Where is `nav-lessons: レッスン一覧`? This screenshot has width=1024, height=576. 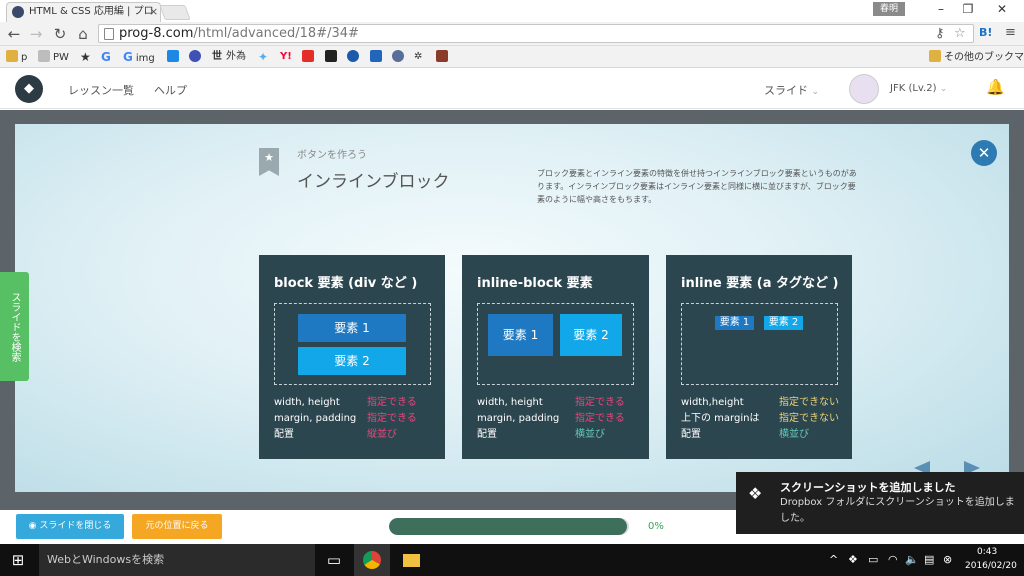
nav-lessons: レッスン一覧 is located at coordinates (101, 90).